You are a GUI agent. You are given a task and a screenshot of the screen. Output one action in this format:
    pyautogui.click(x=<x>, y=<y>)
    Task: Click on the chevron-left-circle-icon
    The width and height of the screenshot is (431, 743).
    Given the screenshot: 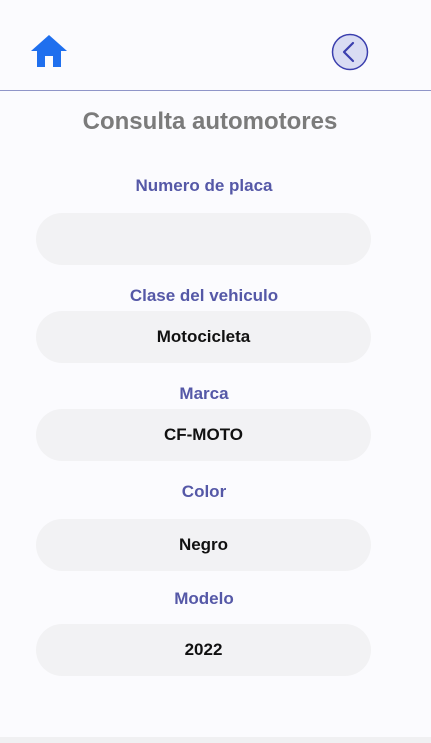 What is the action you would take?
    pyautogui.click(x=350, y=52)
    